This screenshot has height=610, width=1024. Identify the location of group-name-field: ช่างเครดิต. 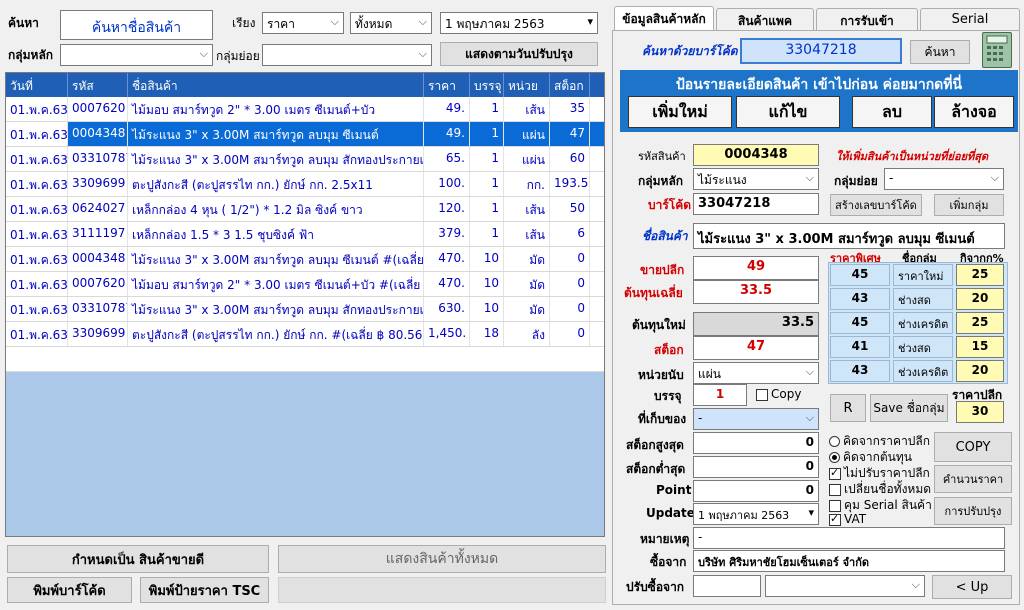
(923, 323).